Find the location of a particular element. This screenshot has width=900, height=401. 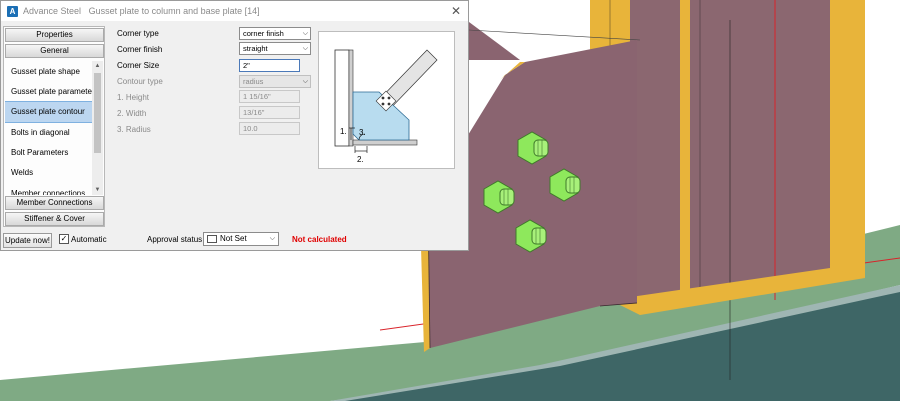

contour-type-select: radius ⌵ is located at coordinates (275, 81).